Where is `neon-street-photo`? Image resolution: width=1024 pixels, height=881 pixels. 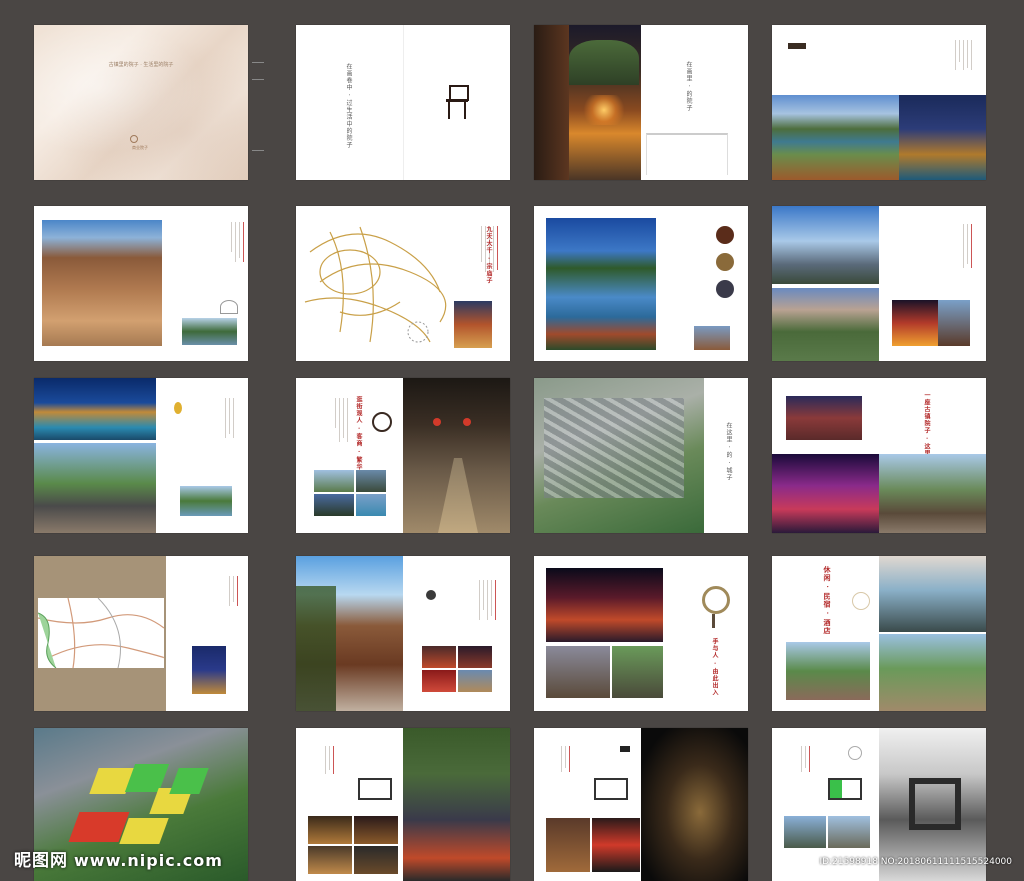
neon-street-photo is located at coordinates (825, 493).